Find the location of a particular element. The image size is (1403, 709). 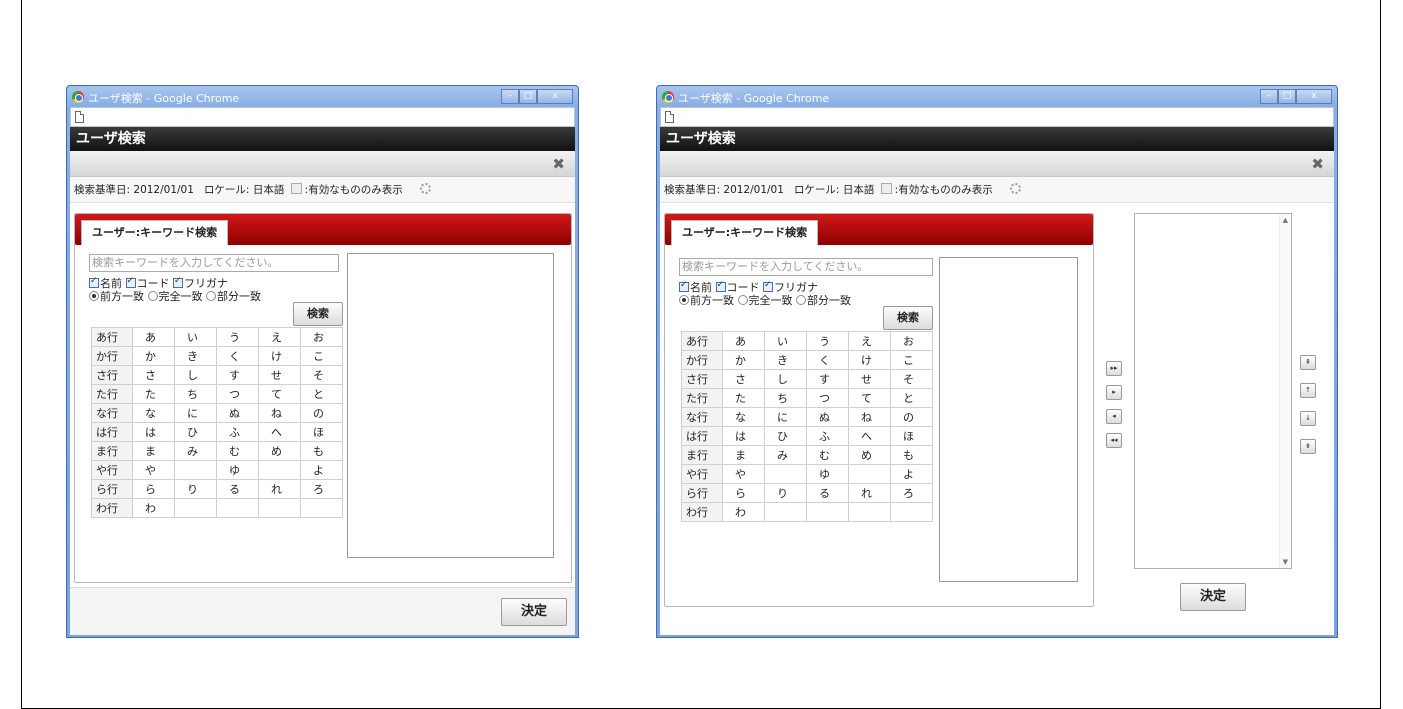

kana-cell: ま is located at coordinates (743, 455).